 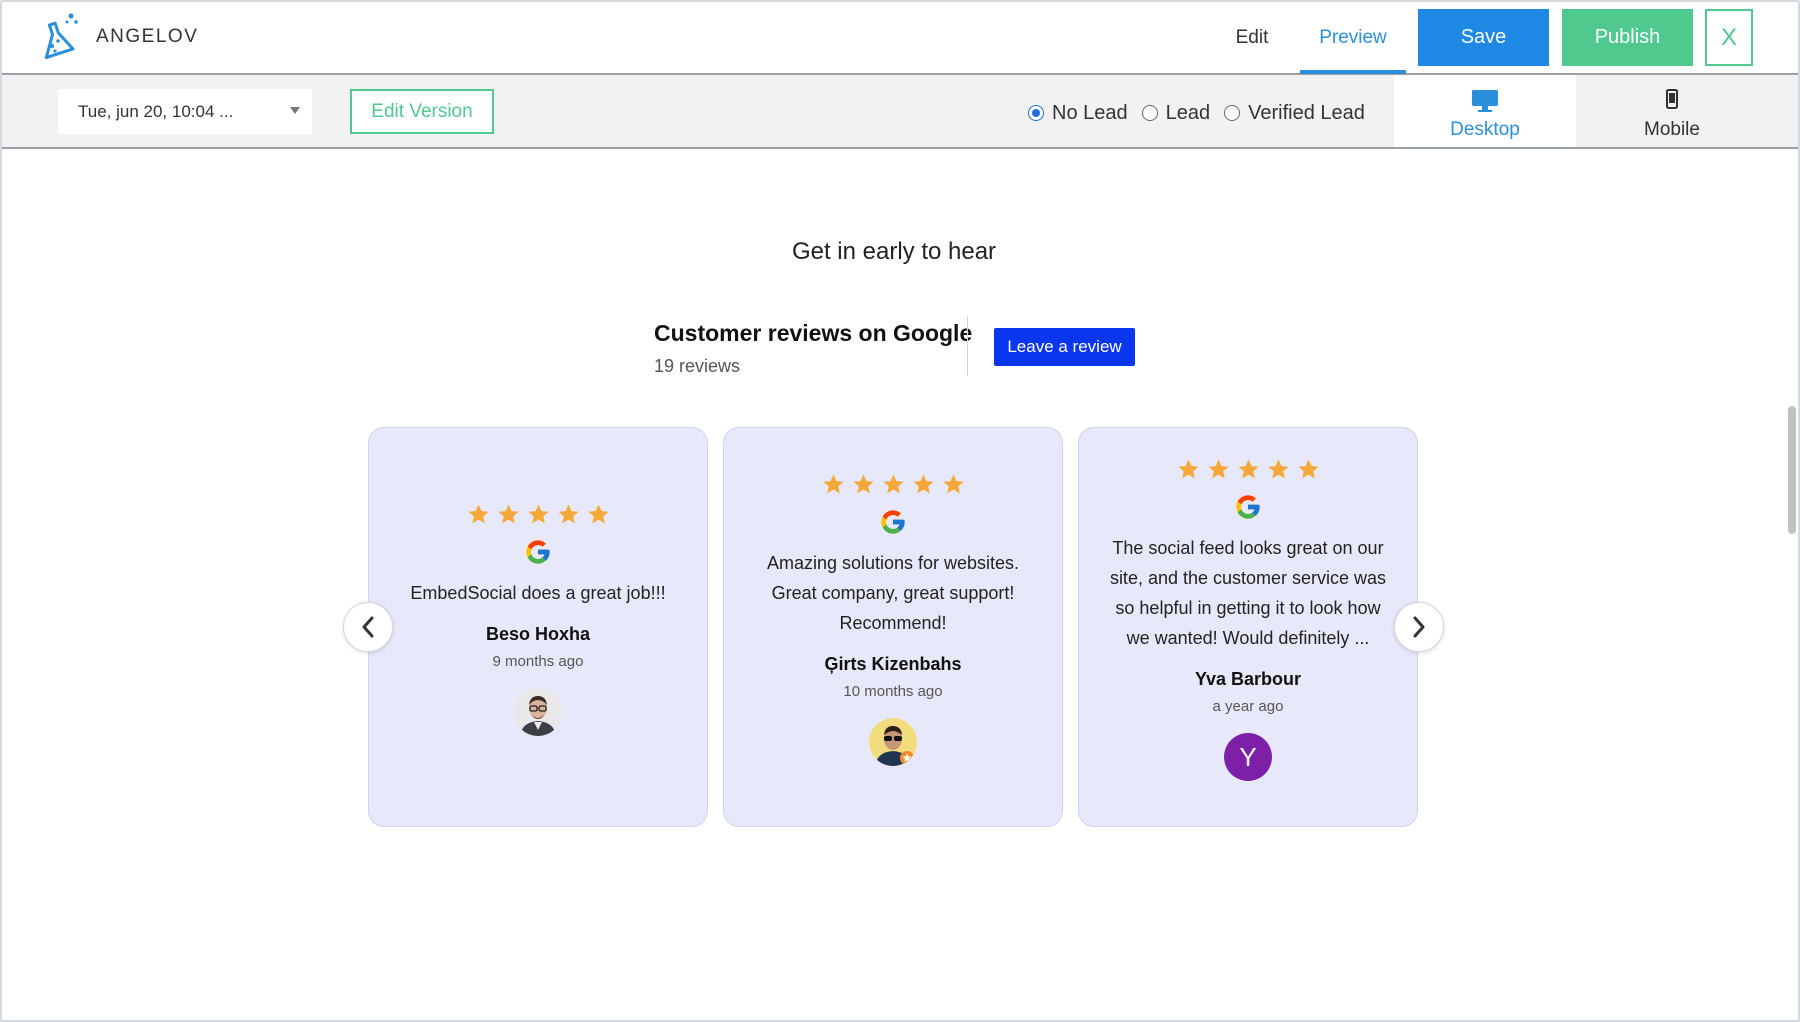 I want to click on chevron-left-icon, so click(x=368, y=627).